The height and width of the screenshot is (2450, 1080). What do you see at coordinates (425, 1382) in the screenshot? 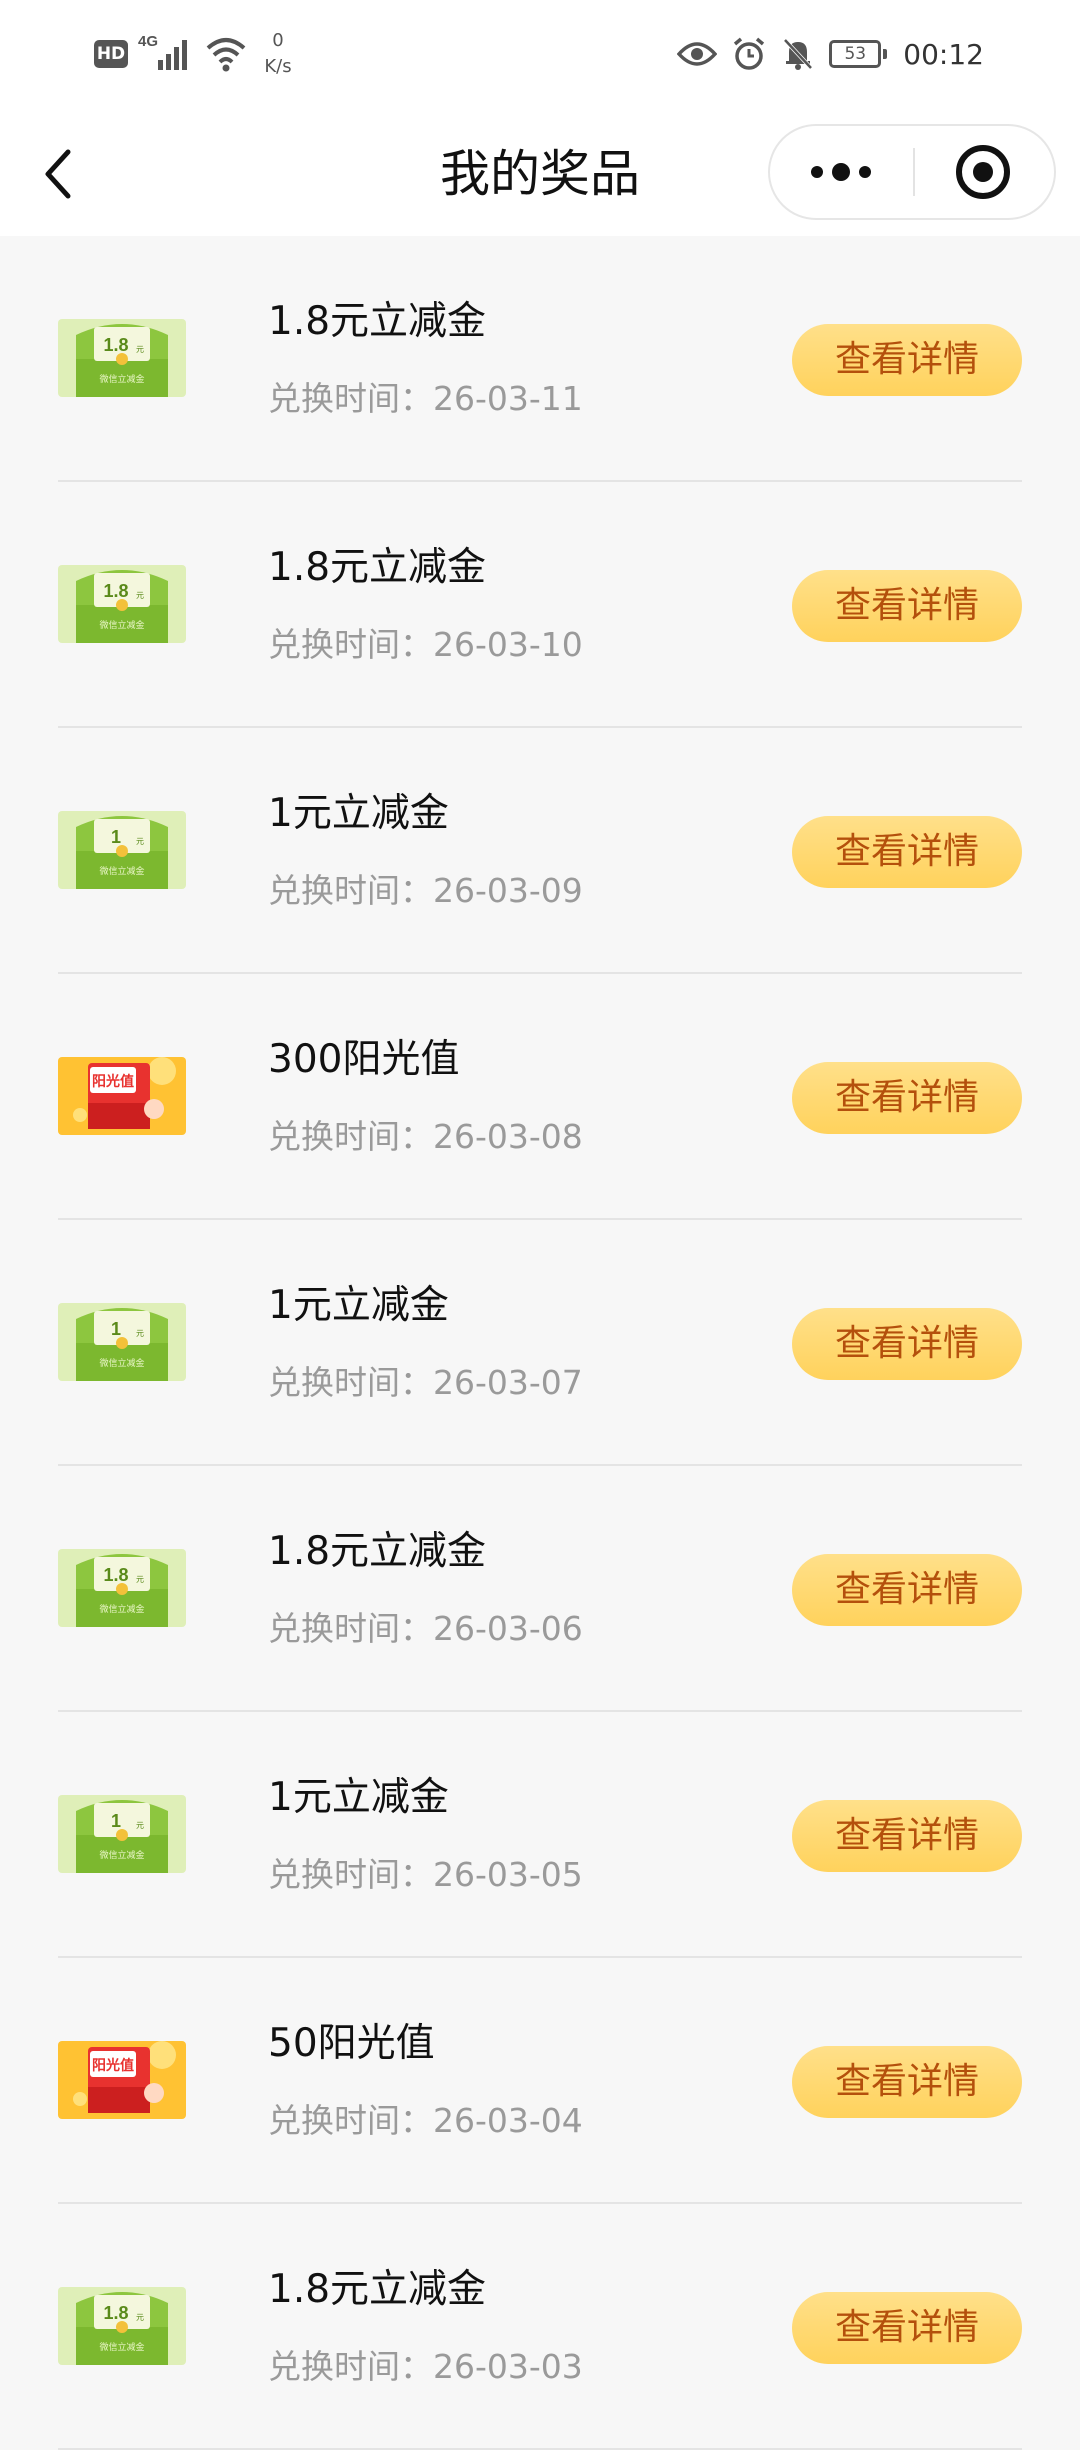
I see `redeem-time: 兑换时间：26-03-07` at bounding box center [425, 1382].